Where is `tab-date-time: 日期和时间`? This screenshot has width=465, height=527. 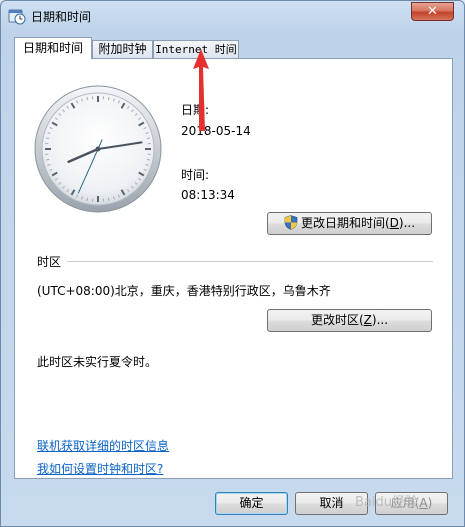
tab-date-time: 日期和时间 is located at coordinates (53, 48).